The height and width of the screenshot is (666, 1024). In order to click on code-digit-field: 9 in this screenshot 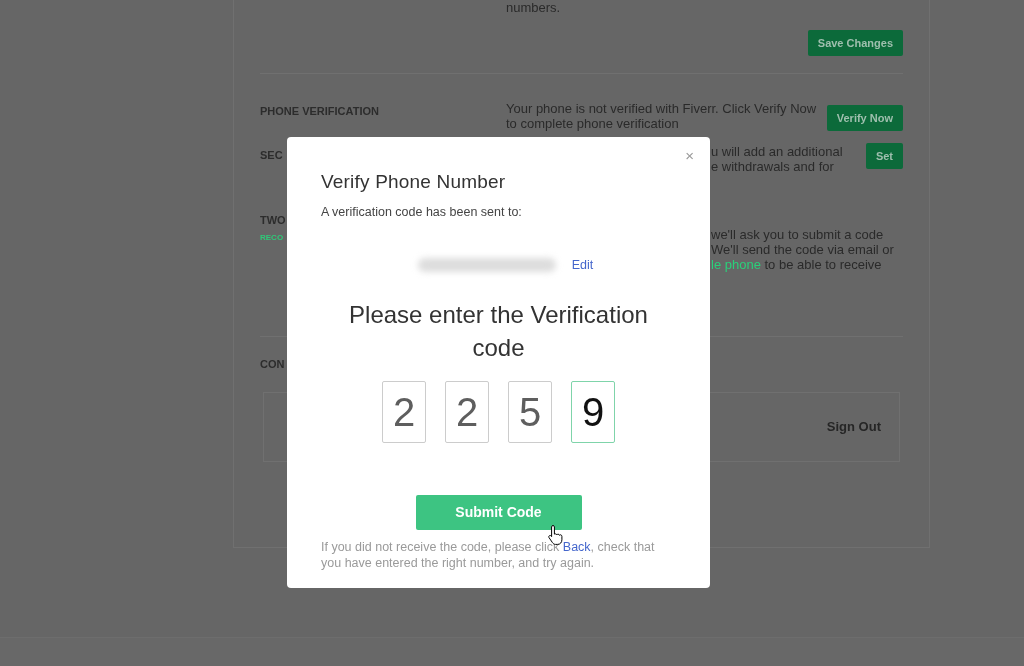, I will do `click(593, 412)`.